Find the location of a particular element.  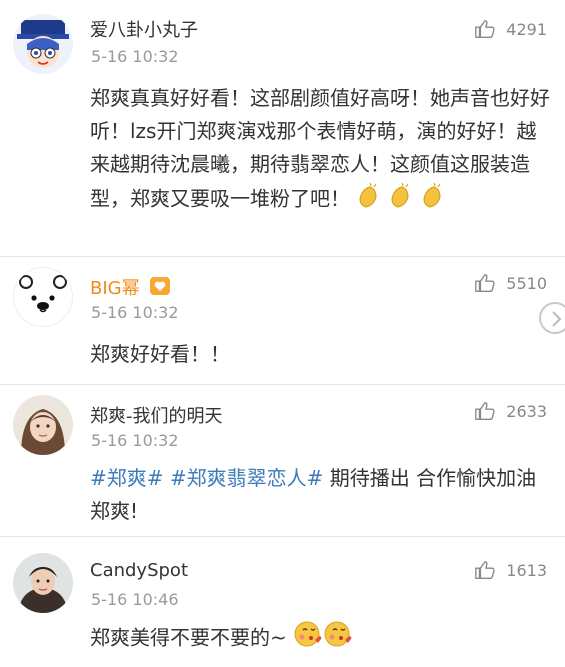

like-button: 2633 is located at coordinates (510, 411).